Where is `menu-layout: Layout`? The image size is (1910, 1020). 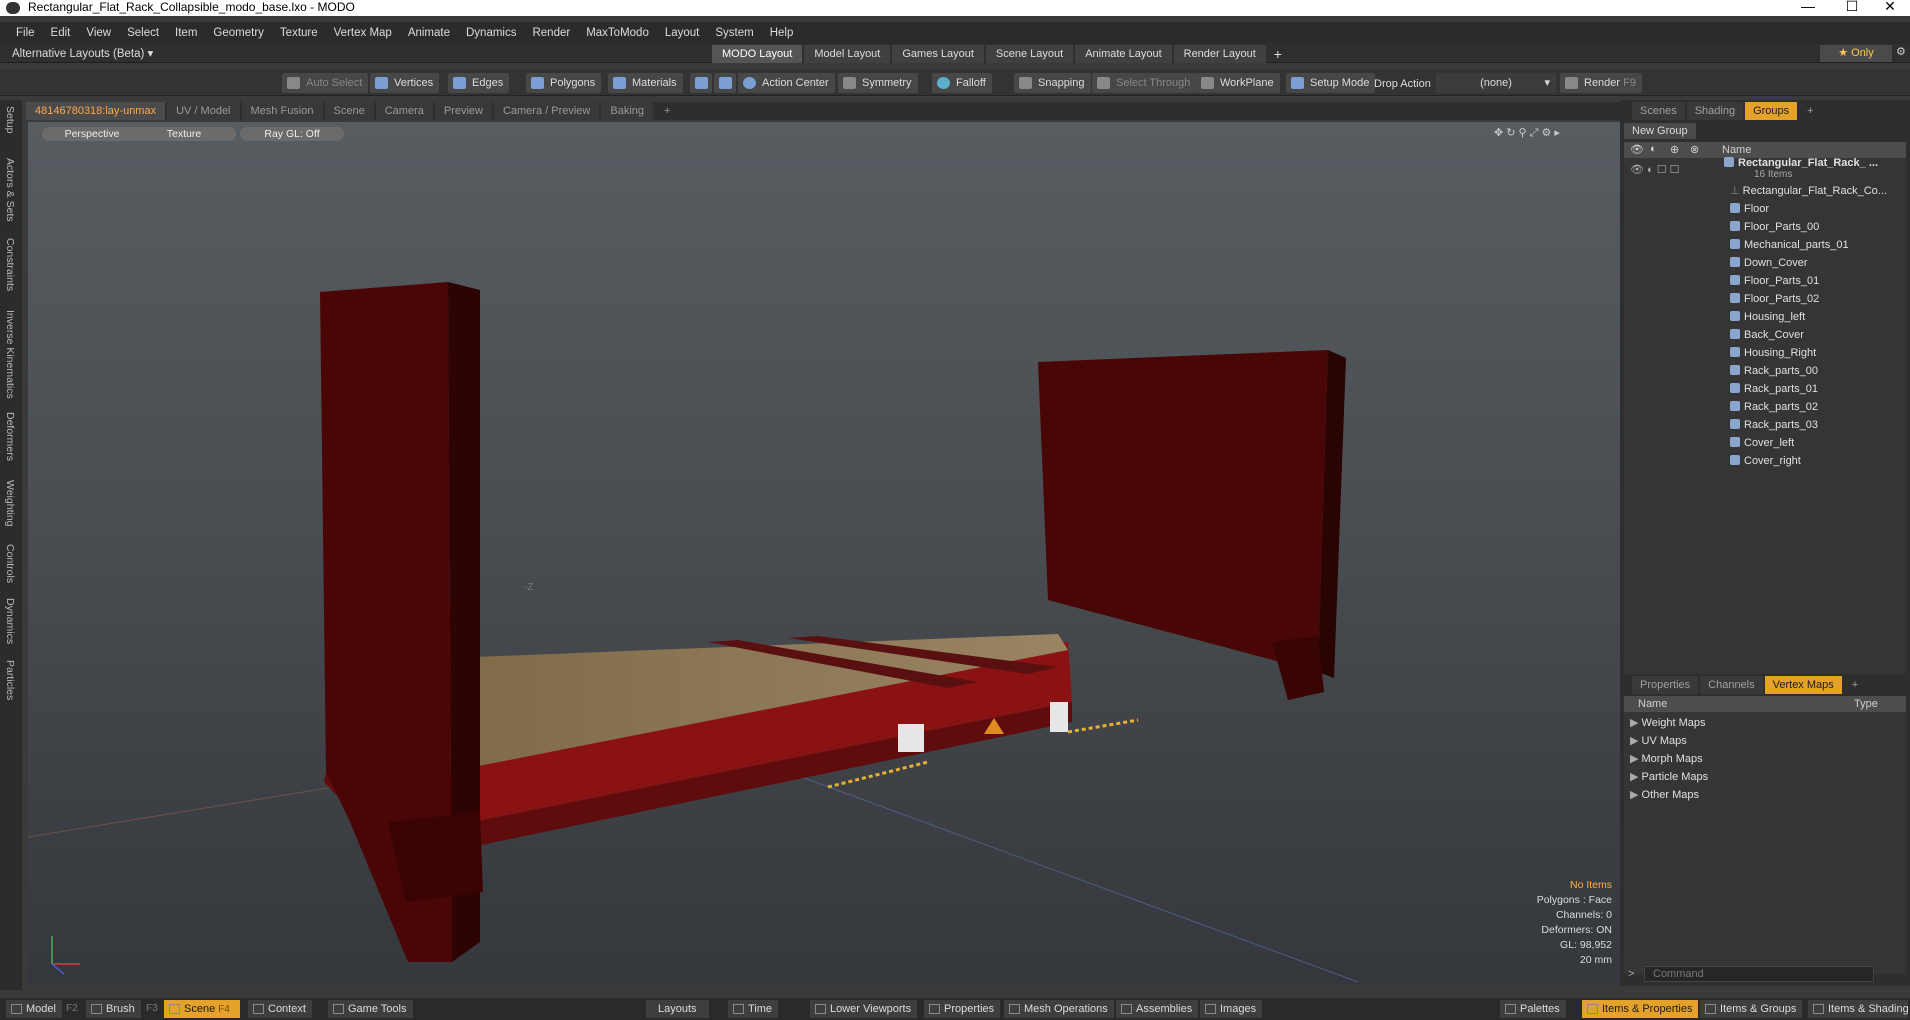 menu-layout: Layout is located at coordinates (682, 33).